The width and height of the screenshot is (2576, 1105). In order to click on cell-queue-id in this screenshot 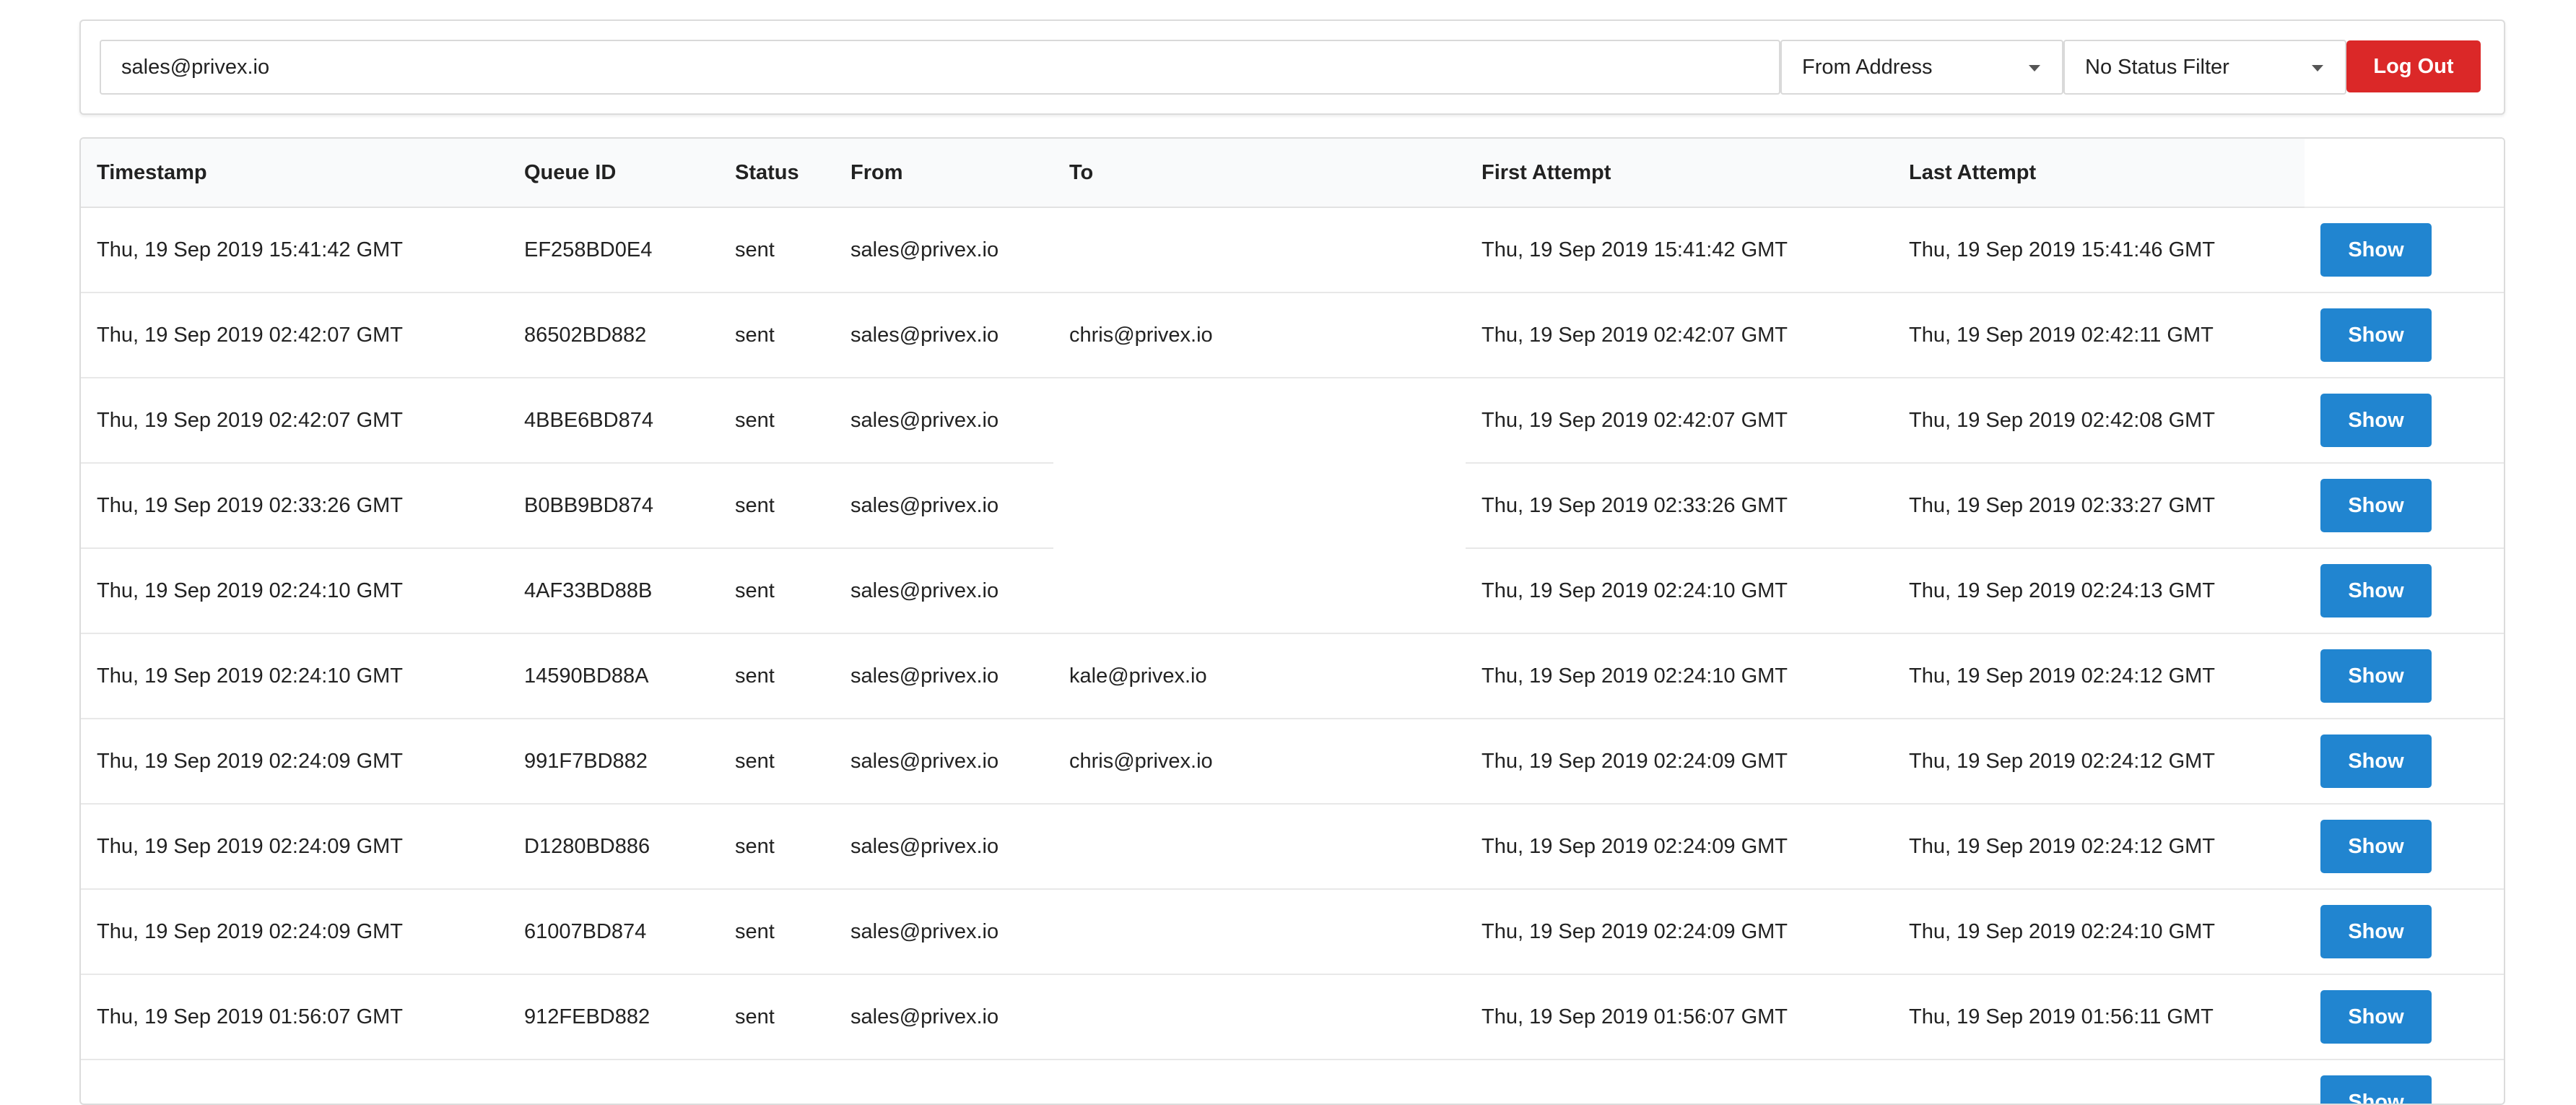, I will do `click(613, 1081)`.